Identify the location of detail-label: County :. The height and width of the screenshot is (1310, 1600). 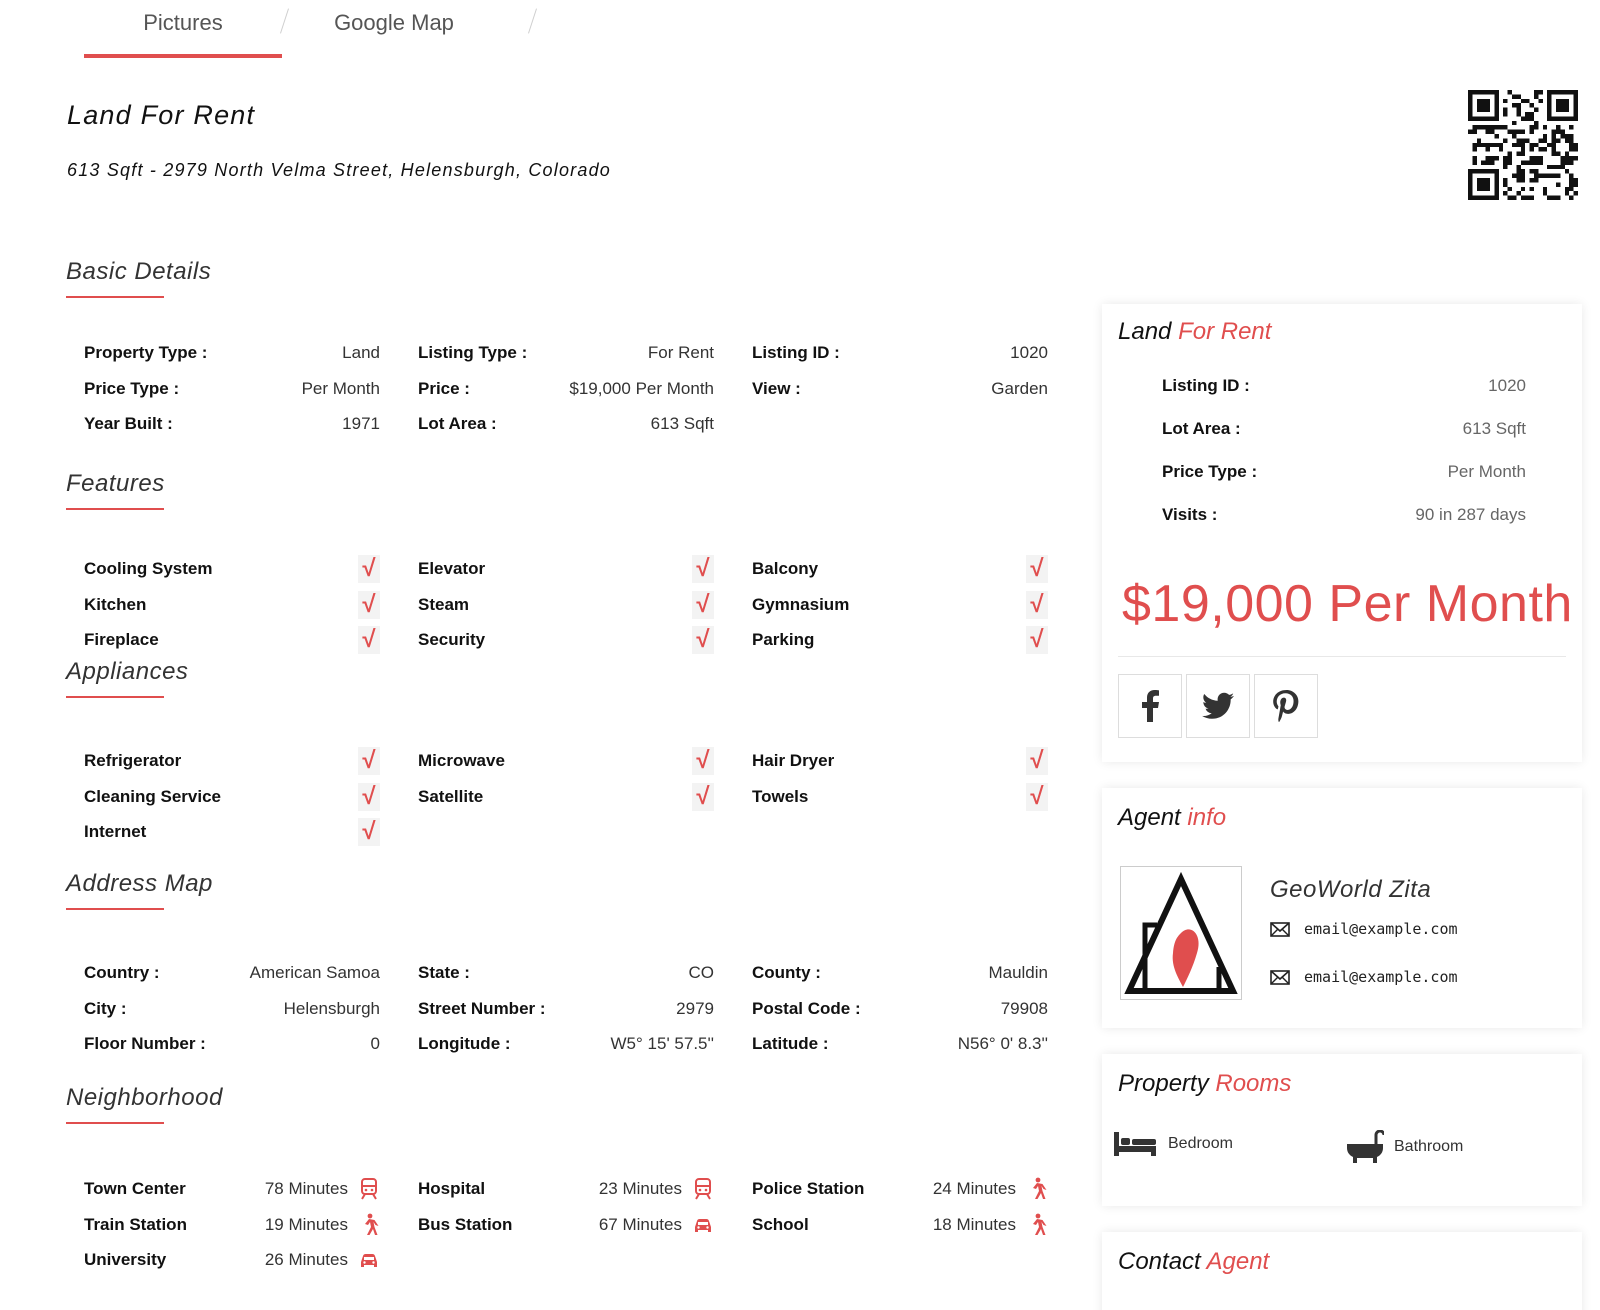
(786, 972).